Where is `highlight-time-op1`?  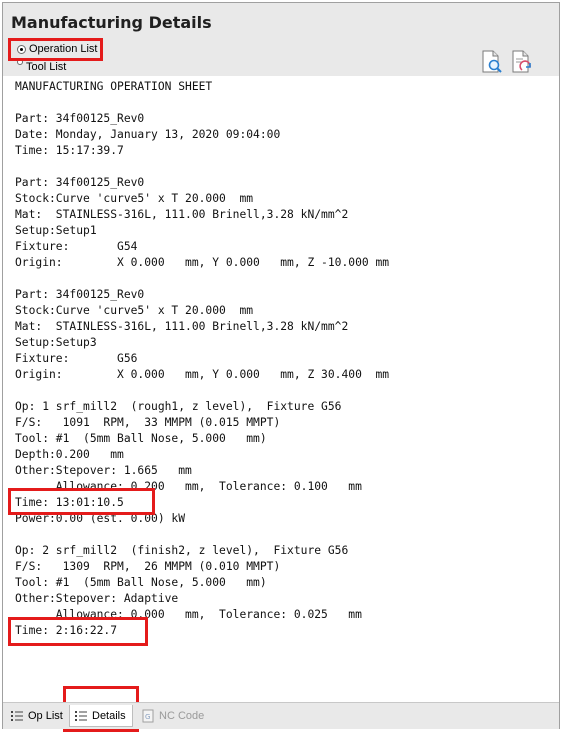 highlight-time-op1 is located at coordinates (81, 501).